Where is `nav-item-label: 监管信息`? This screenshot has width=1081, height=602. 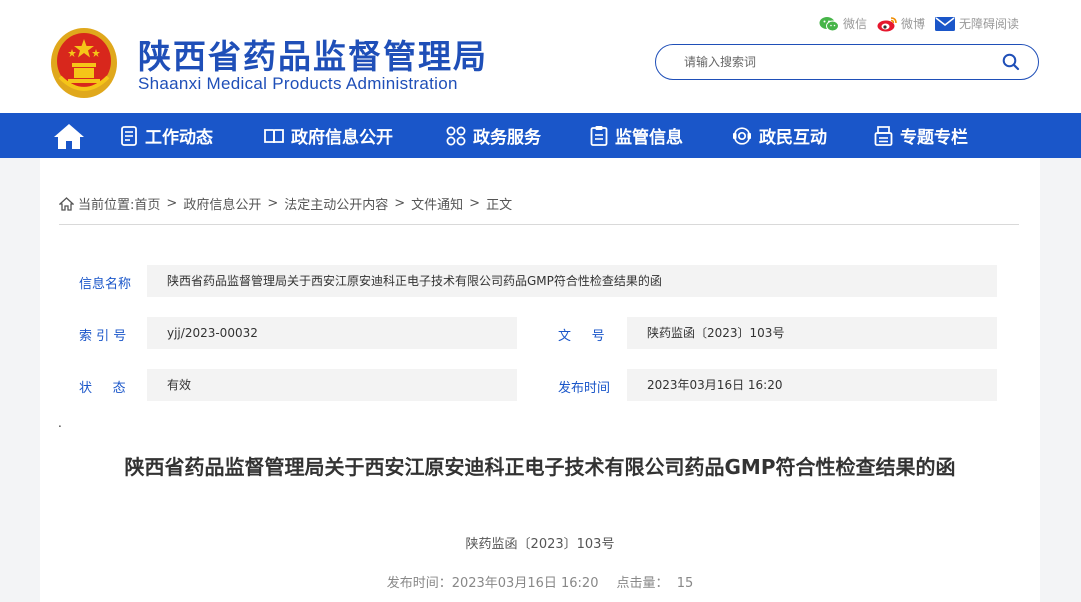
nav-item-label: 监管信息 is located at coordinates (649, 138).